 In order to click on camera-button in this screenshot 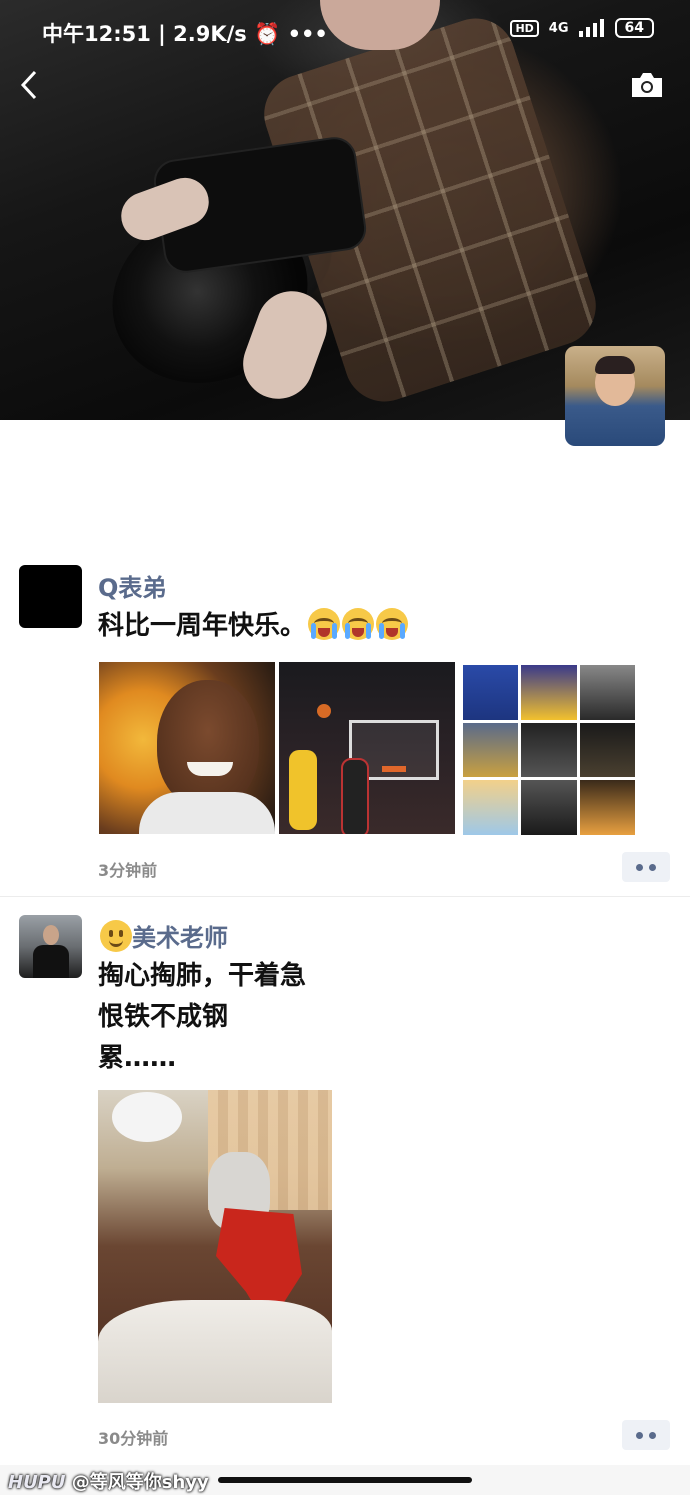, I will do `click(647, 85)`.